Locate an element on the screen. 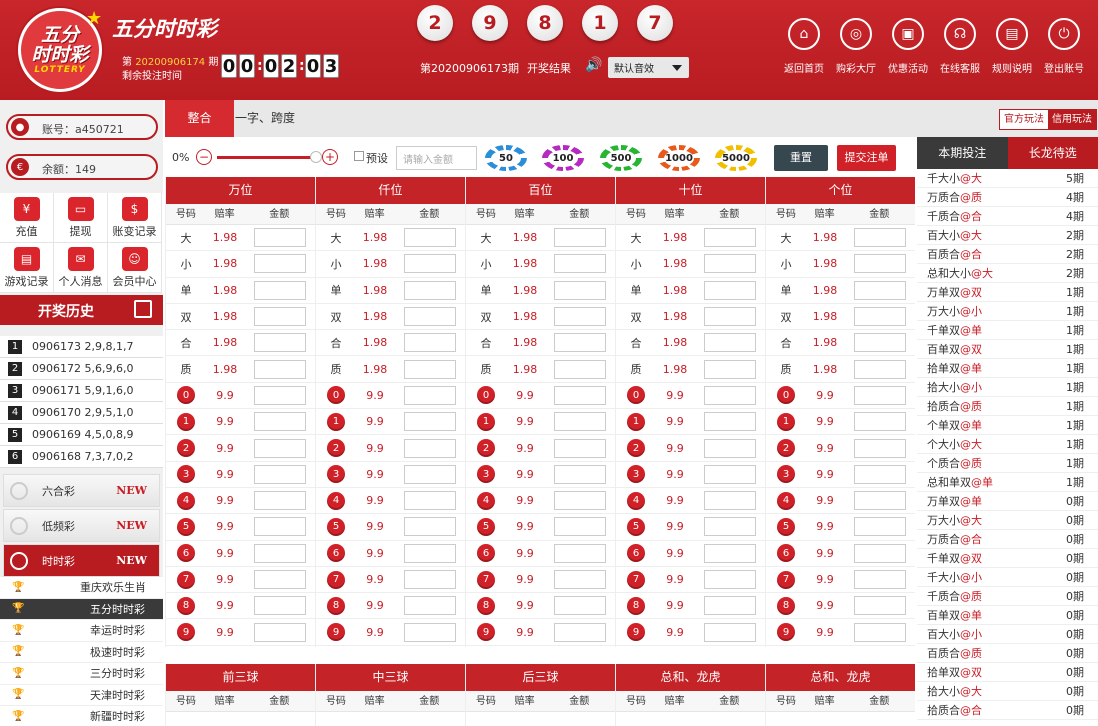  long-dragon-row: 万单双@单 0期 is located at coordinates (1007, 501).